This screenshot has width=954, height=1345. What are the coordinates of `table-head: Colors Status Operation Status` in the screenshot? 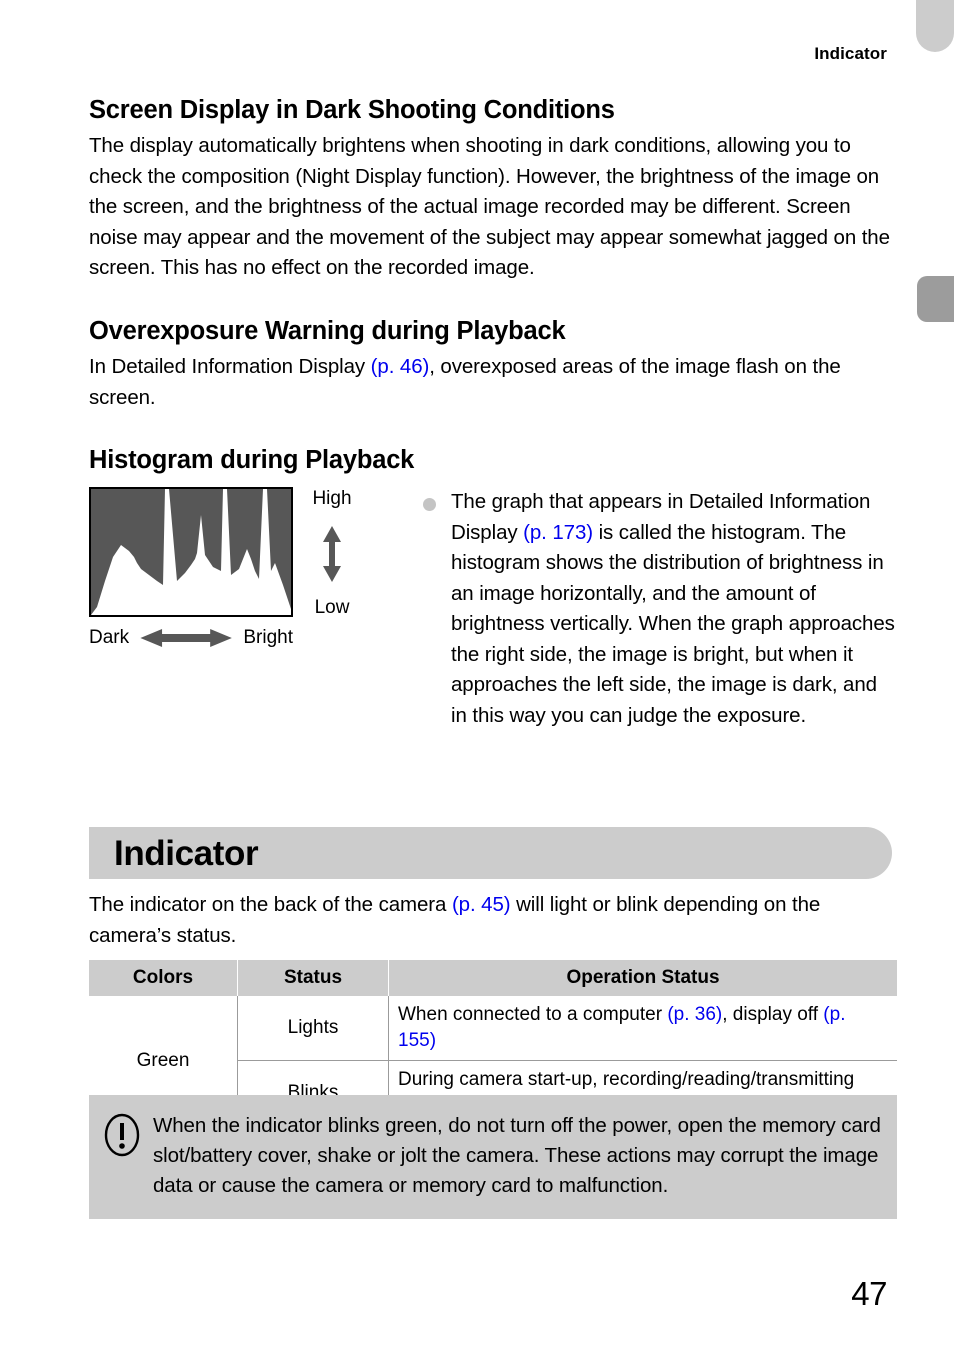 It's located at (493, 978).